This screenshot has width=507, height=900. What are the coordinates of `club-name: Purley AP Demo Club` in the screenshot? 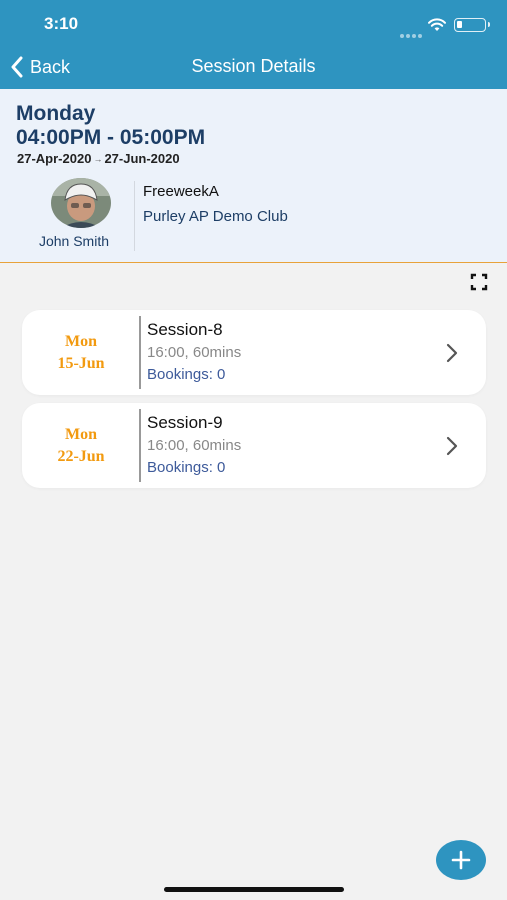 It's located at (215, 216).